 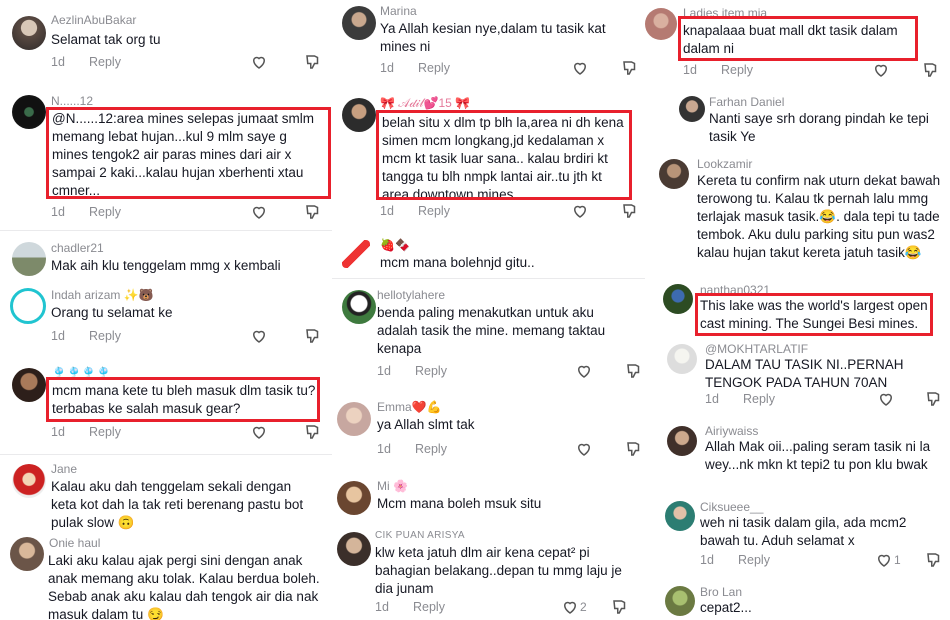 What do you see at coordinates (398, 11) in the screenshot?
I see `comment-username: Marina` at bounding box center [398, 11].